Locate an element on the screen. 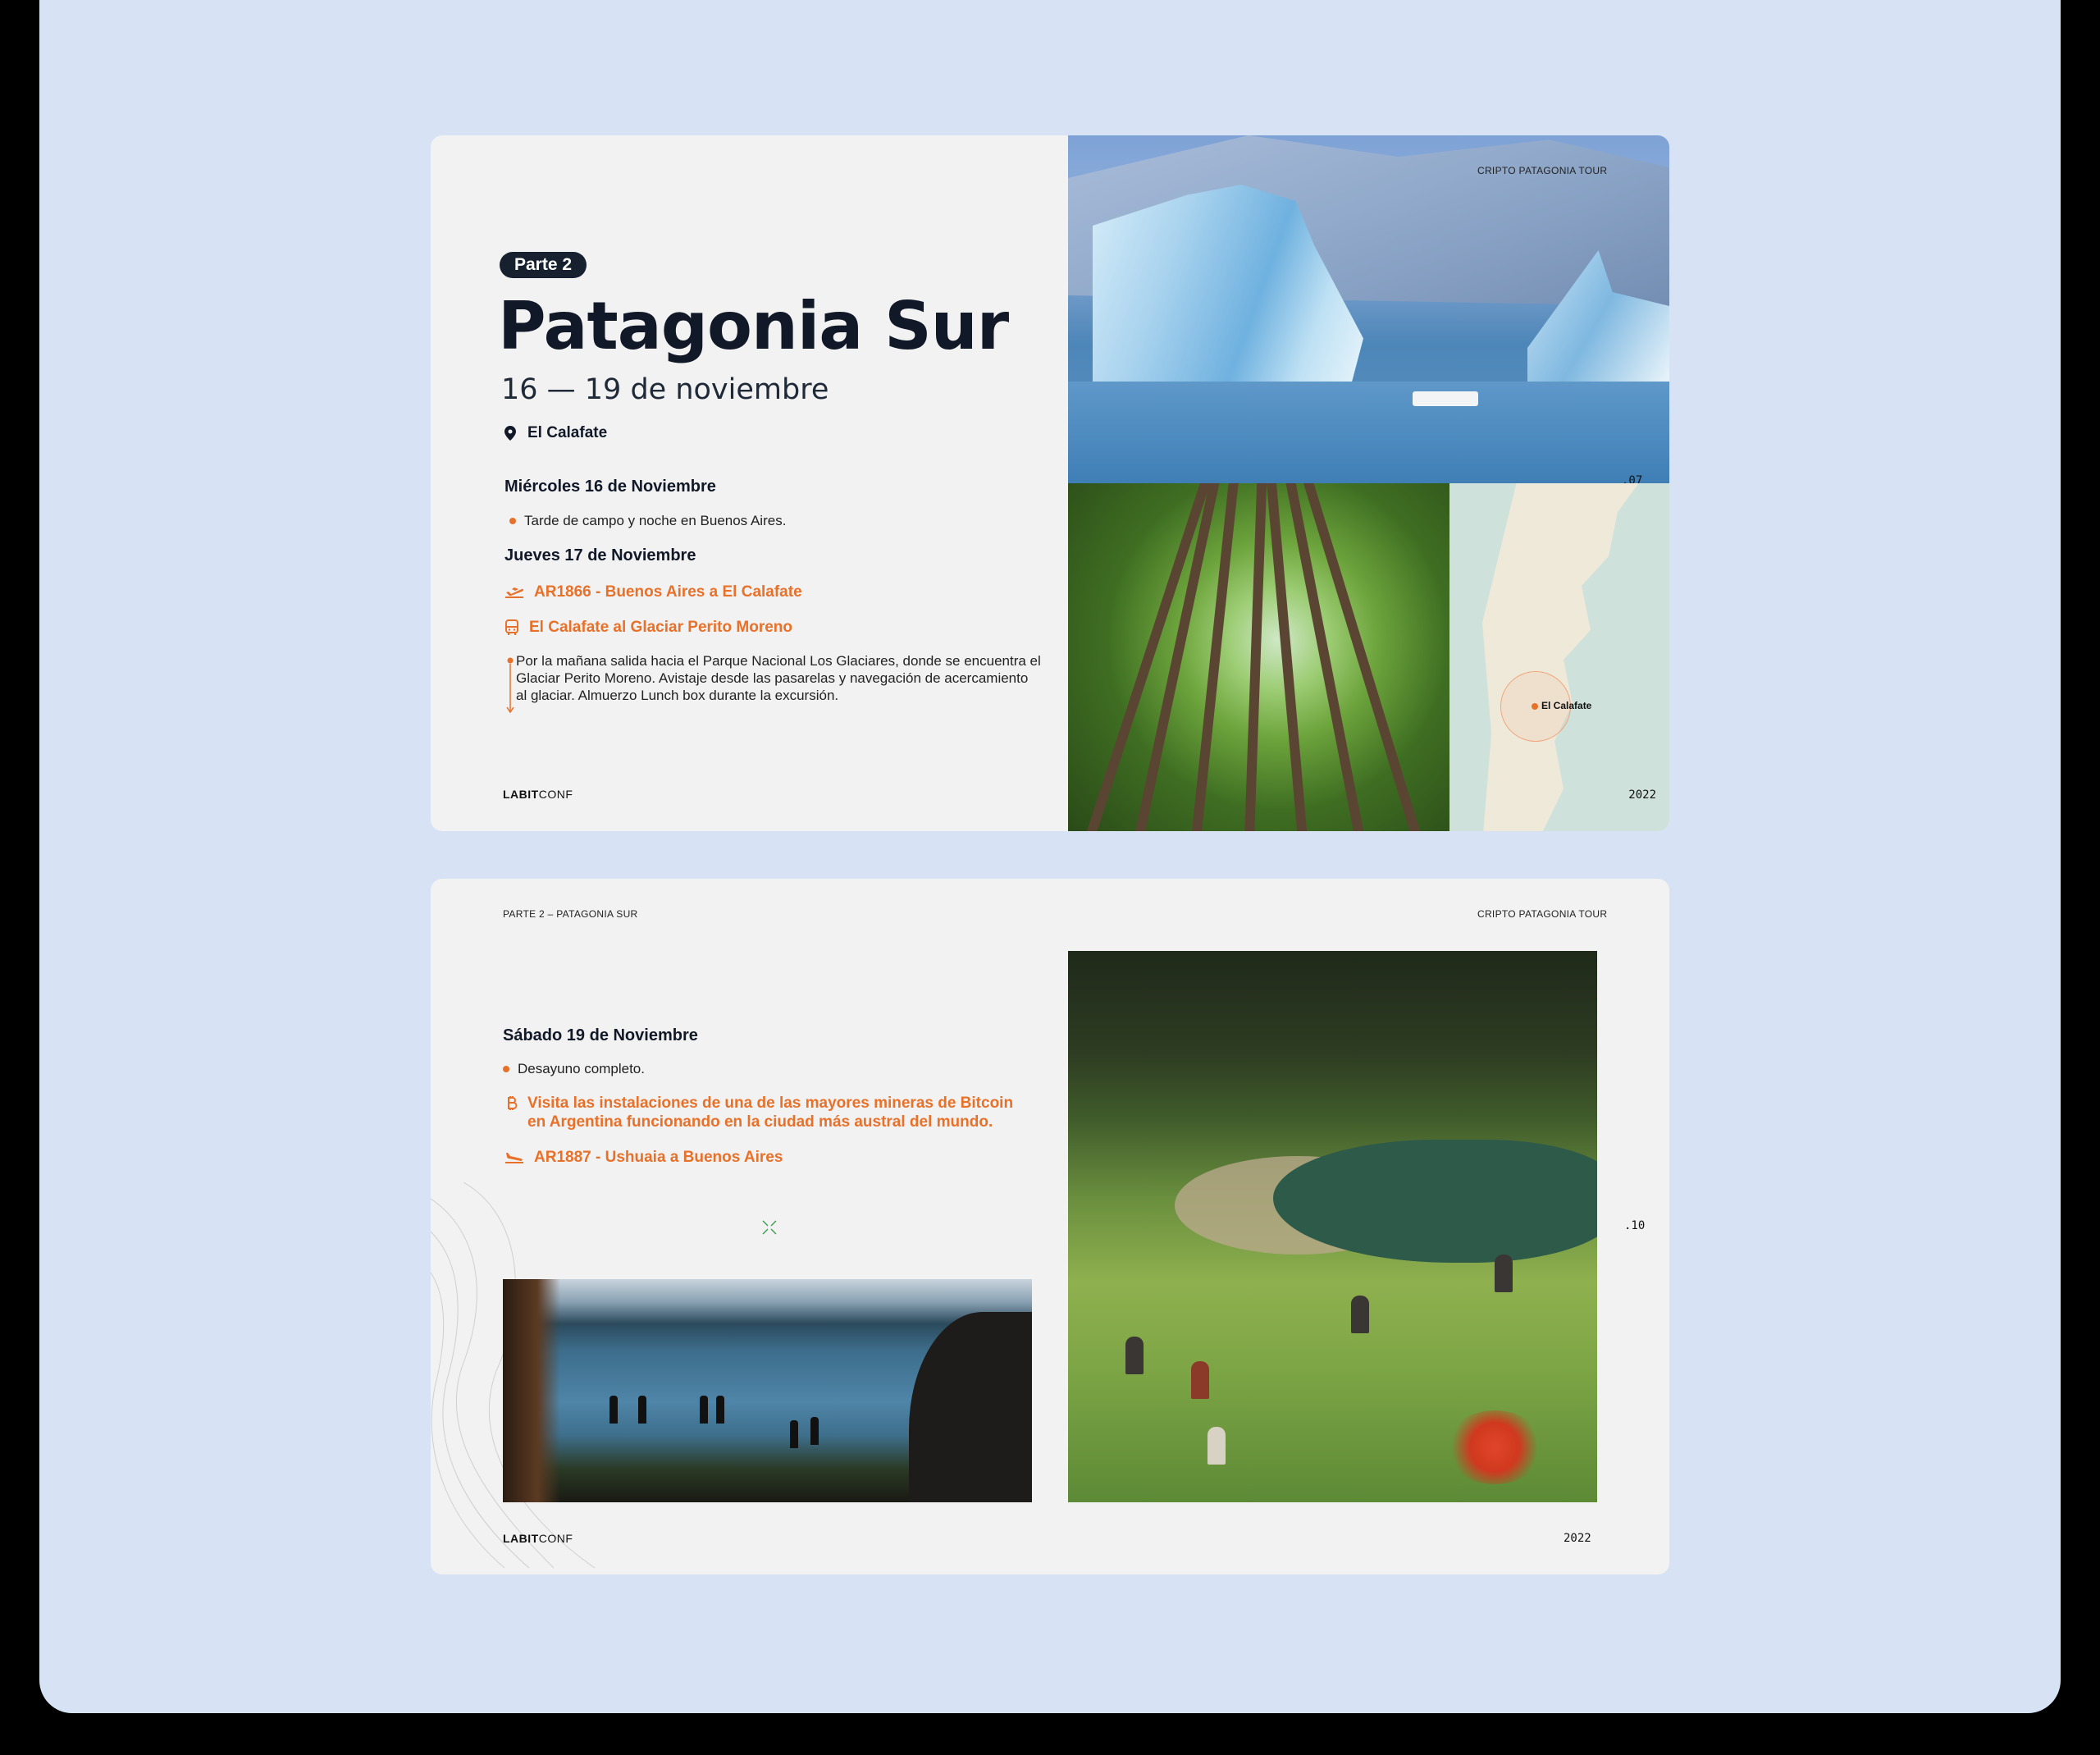 The image size is (2100, 1755). date-range: 16 — 19 de noviembre is located at coordinates (665, 390).